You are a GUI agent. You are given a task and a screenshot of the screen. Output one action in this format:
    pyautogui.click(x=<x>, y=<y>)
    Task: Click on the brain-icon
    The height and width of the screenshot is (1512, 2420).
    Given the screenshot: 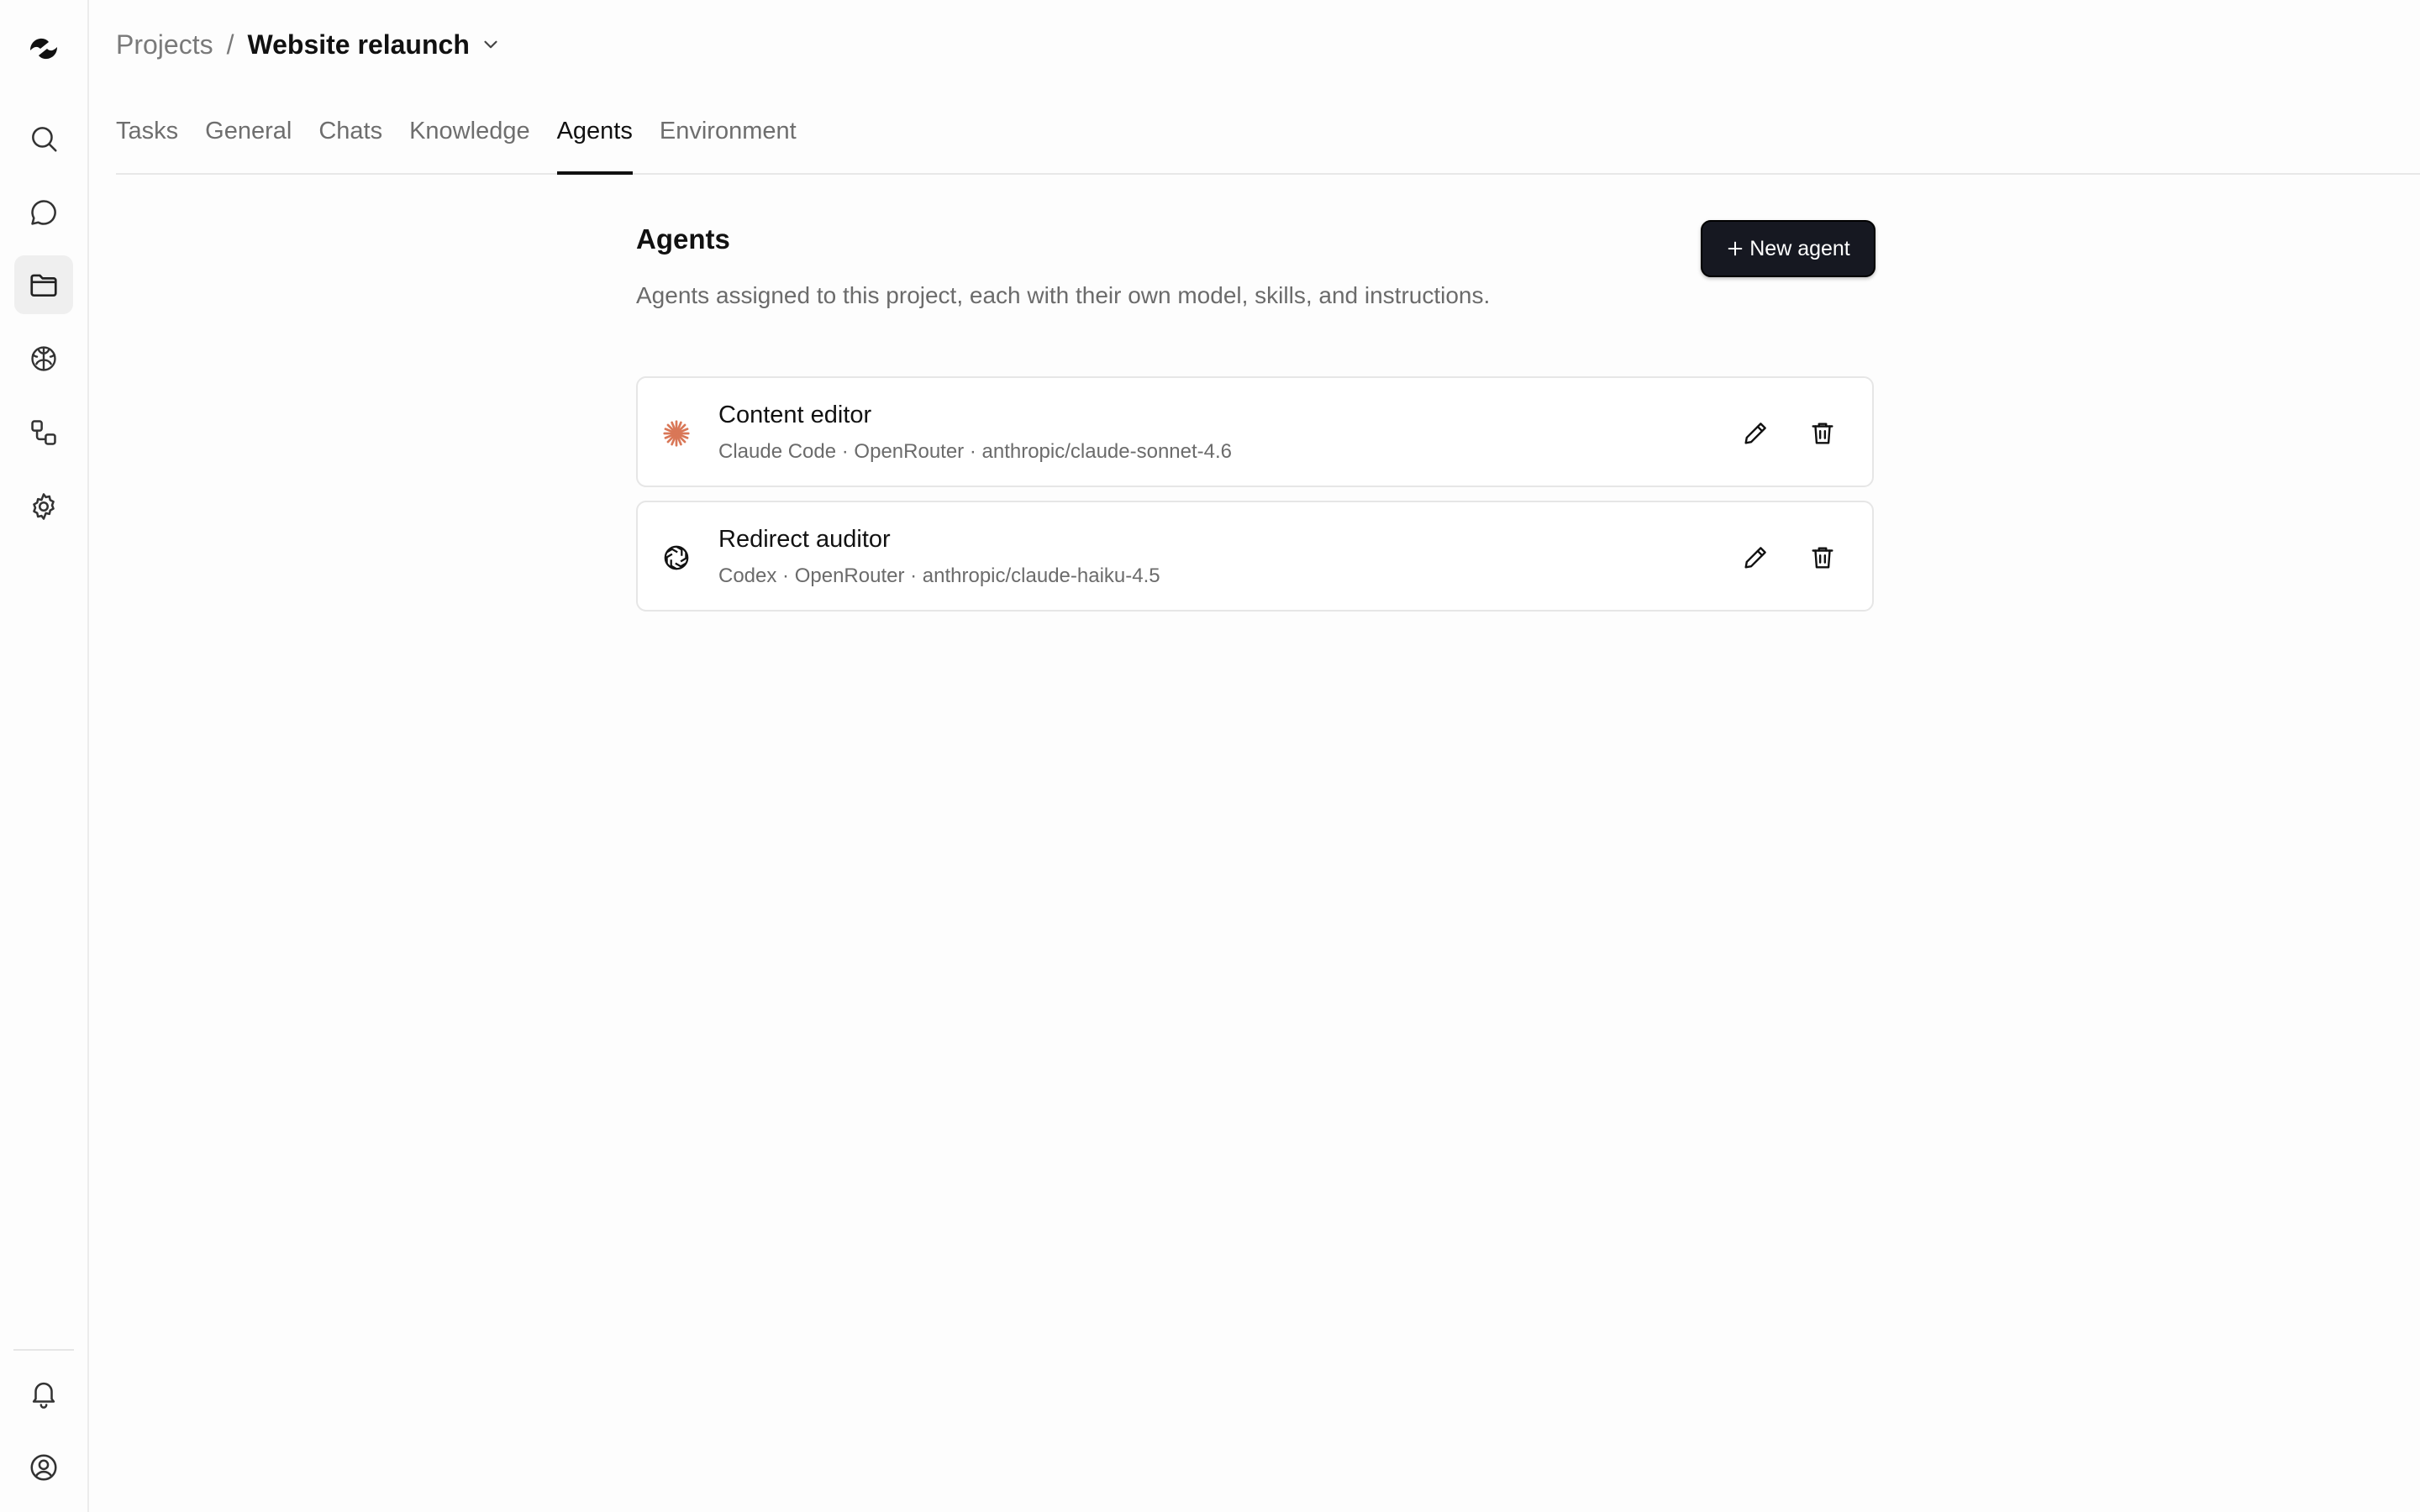 What is the action you would take?
    pyautogui.click(x=44, y=359)
    